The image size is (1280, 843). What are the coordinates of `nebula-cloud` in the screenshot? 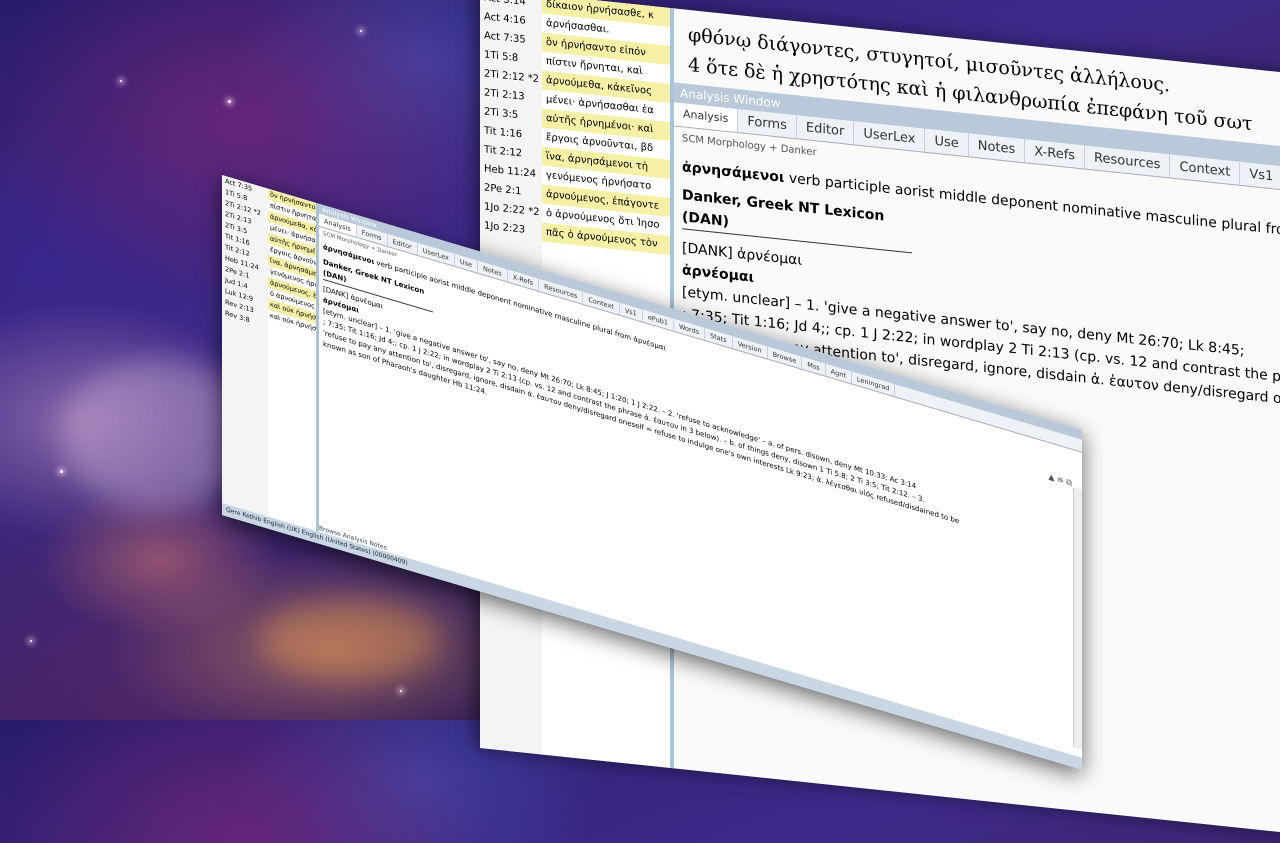 It's located at (350, 640).